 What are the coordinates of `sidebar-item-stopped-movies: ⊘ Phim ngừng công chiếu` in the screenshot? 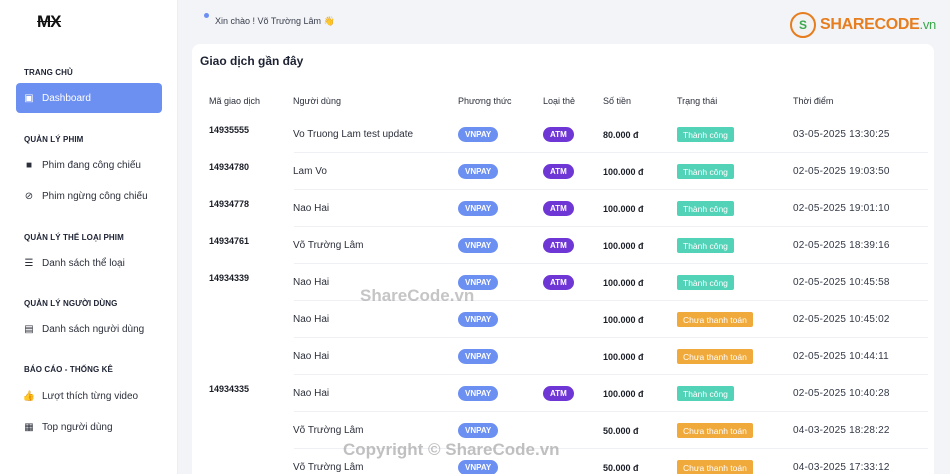 It's located at (89, 196).